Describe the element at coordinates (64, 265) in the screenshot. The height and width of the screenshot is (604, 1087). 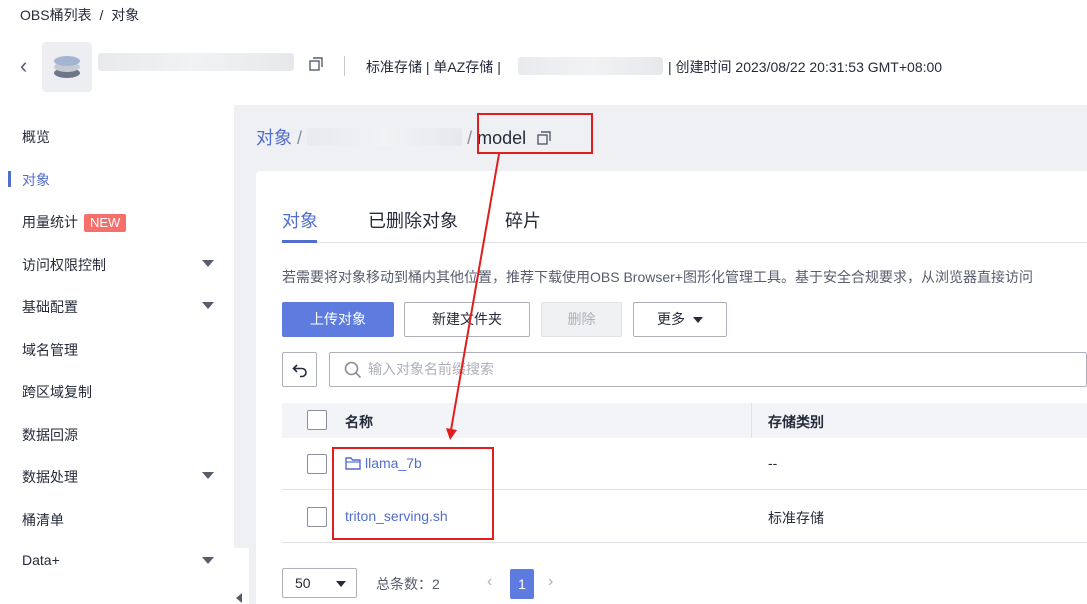
I see `sidebar-item-label: 访问权限控制` at that location.